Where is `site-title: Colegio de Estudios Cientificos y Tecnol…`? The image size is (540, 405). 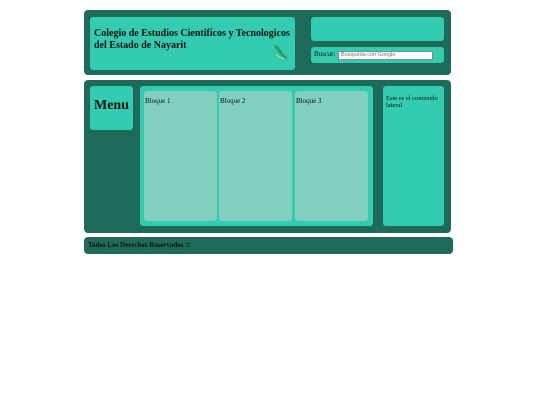 site-title: Colegio de Estudios Cientificos y Tecnol… is located at coordinates (192, 39).